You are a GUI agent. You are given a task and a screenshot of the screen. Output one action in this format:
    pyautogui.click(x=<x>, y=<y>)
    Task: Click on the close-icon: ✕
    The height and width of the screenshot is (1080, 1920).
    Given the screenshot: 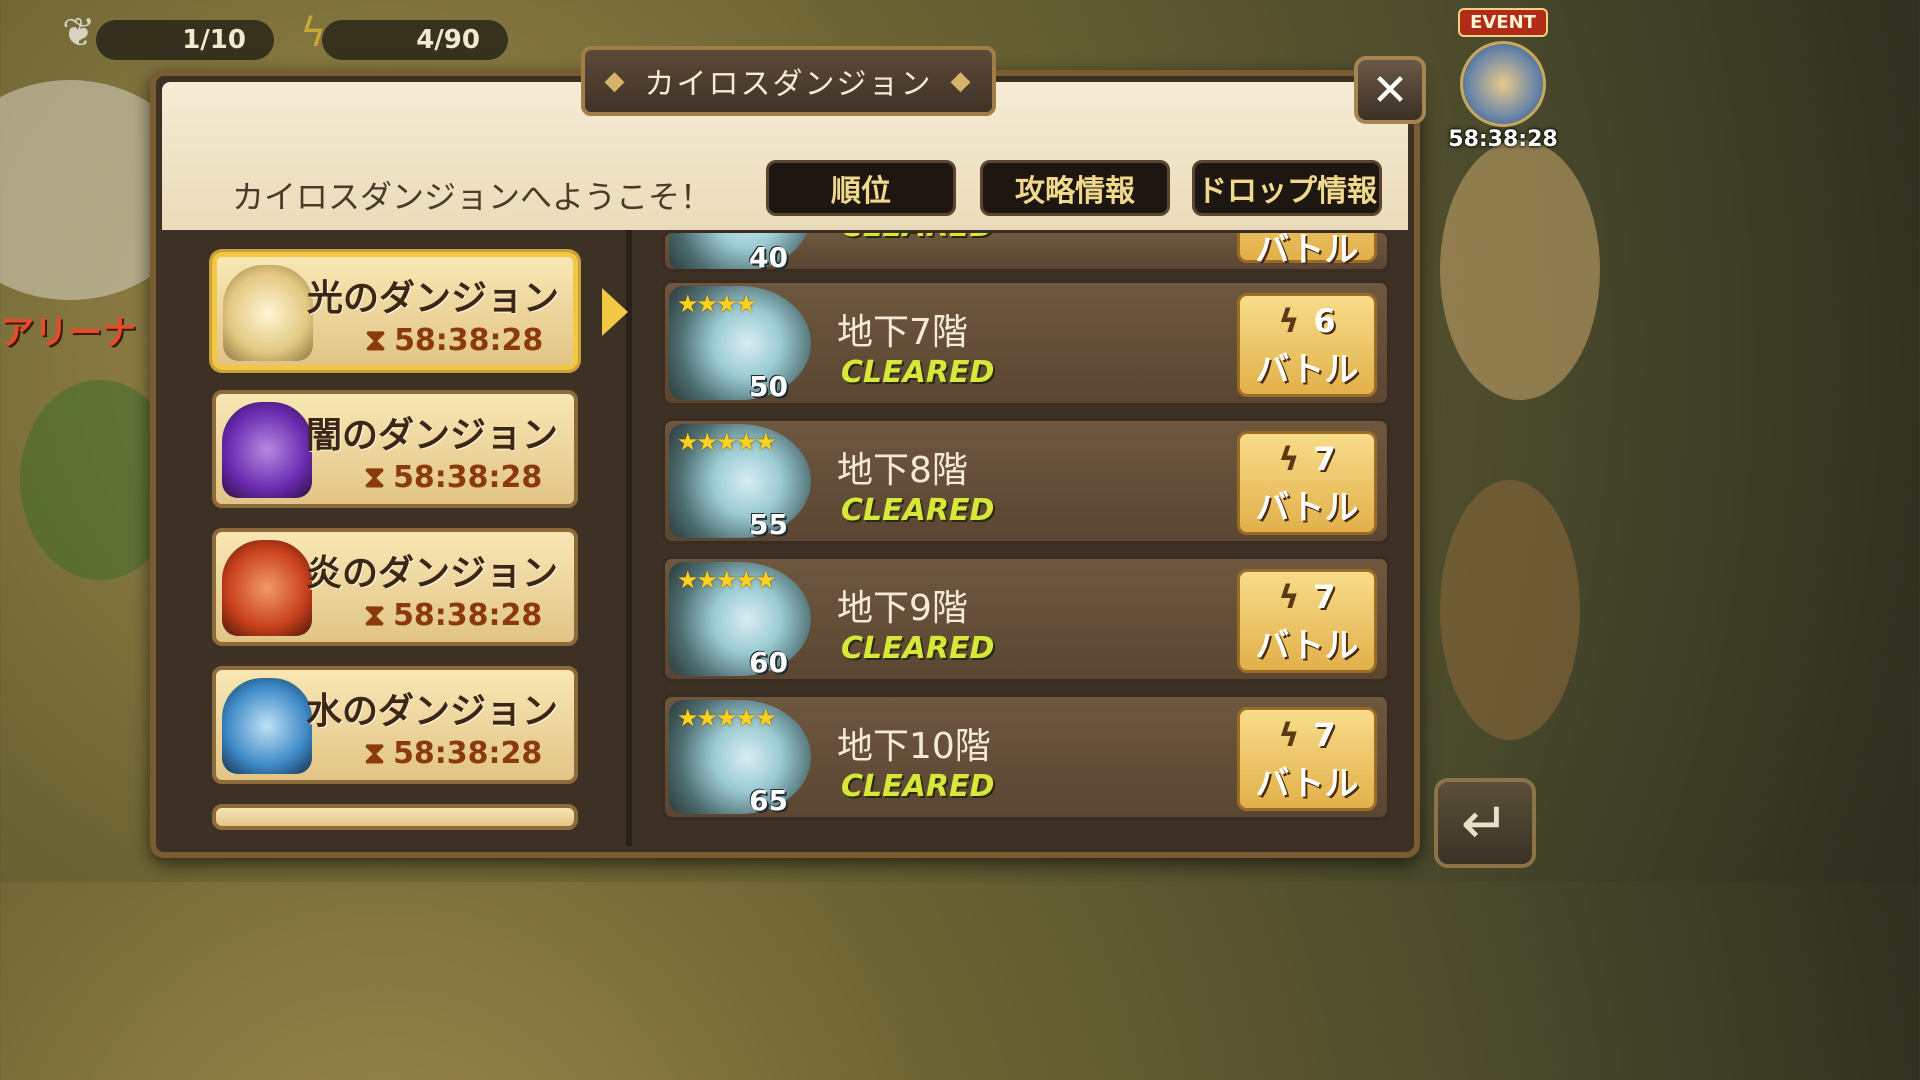 What is the action you would take?
    pyautogui.click(x=1390, y=90)
    